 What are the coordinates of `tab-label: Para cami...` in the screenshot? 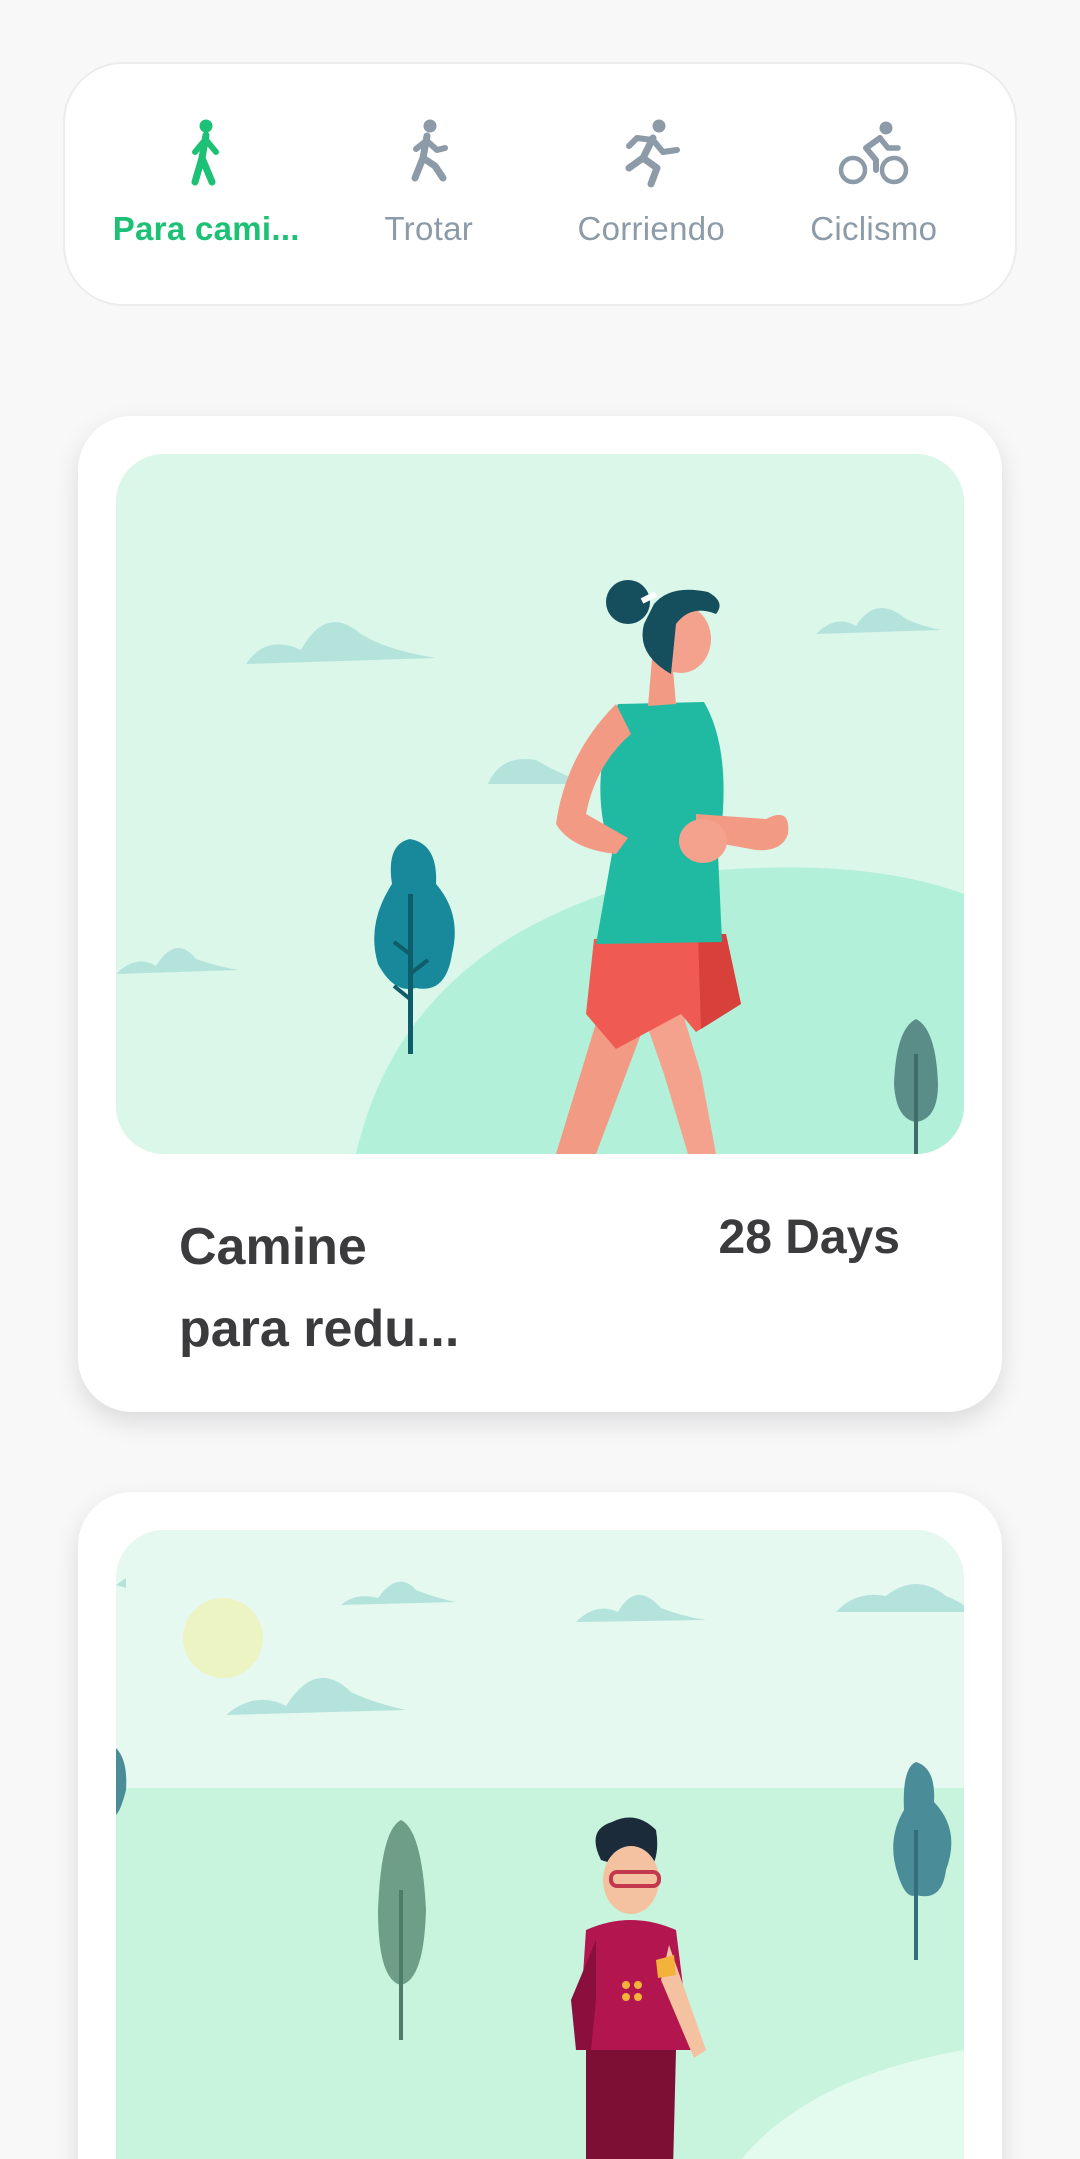 It's located at (206, 228).